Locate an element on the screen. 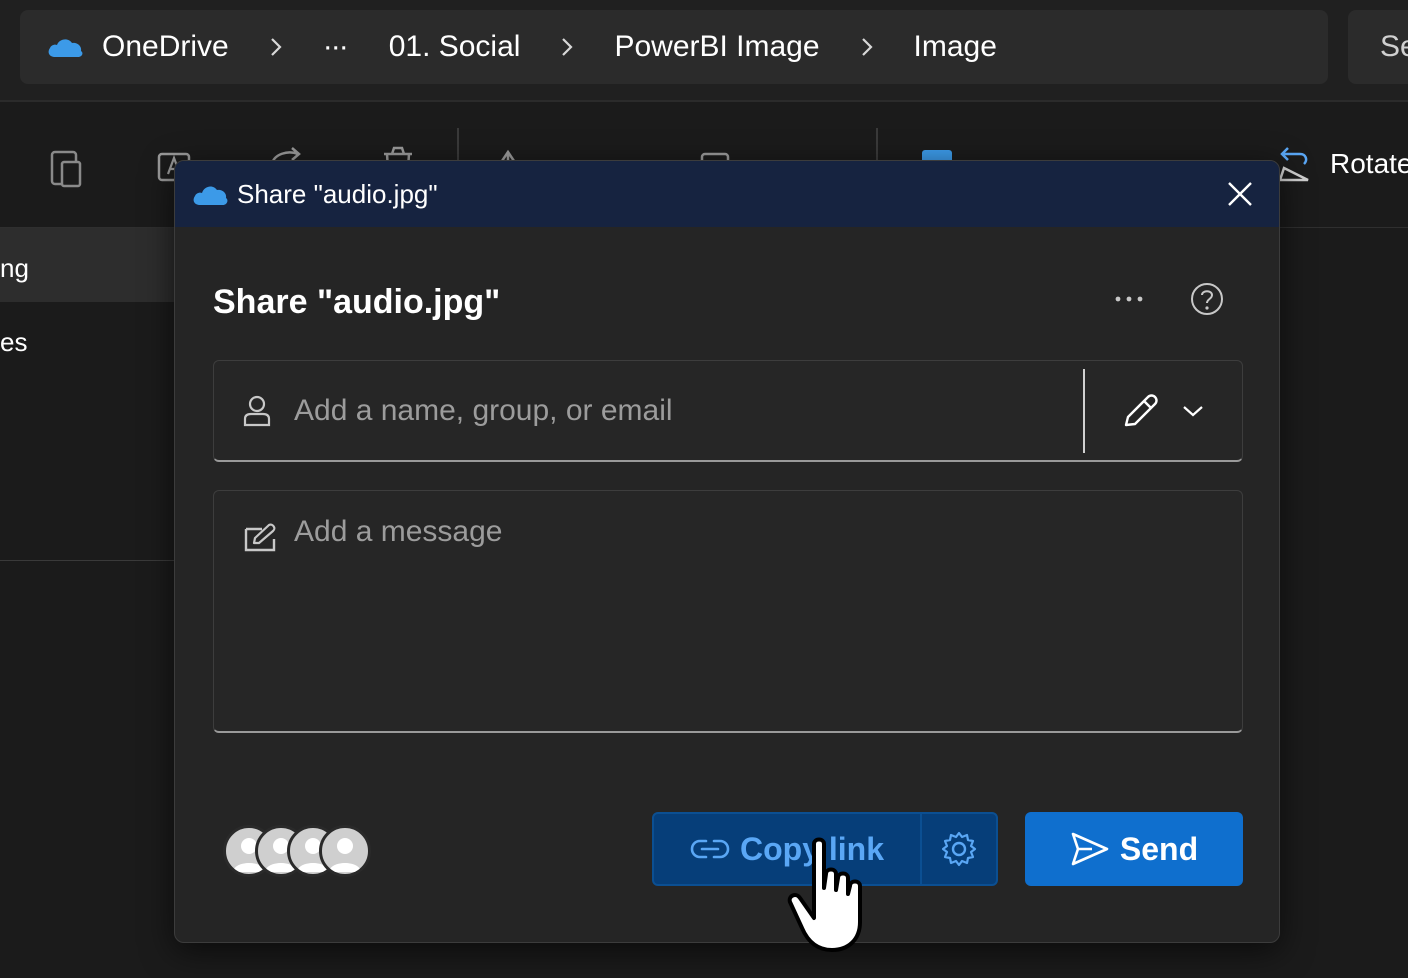  link-settings-button is located at coordinates (959, 849).